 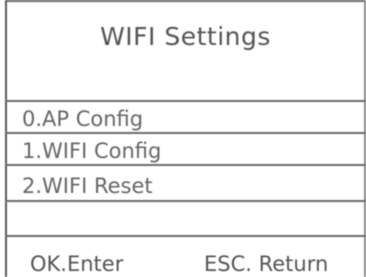 What do you see at coordinates (187, 186) in the screenshot?
I see `menu-item-wifi-reset: 2.WIFI Reset` at bounding box center [187, 186].